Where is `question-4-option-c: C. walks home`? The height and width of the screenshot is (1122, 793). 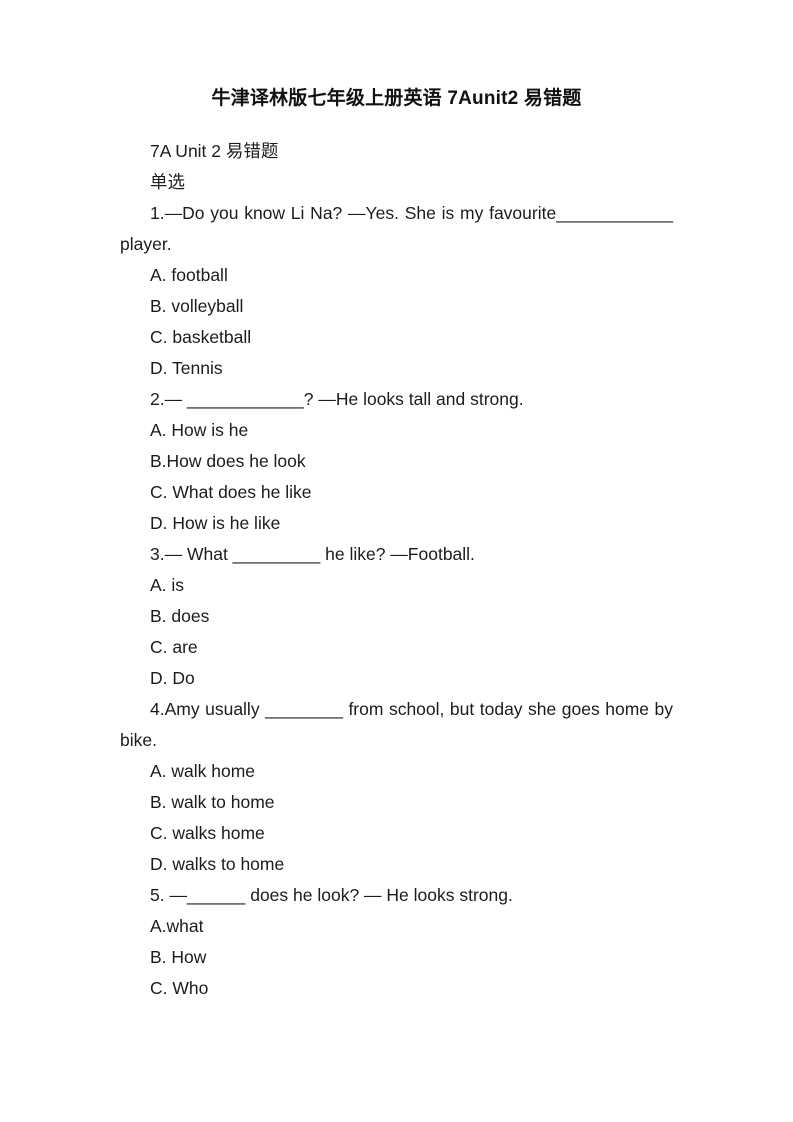
question-4-option-c: C. walks home is located at coordinates (207, 833).